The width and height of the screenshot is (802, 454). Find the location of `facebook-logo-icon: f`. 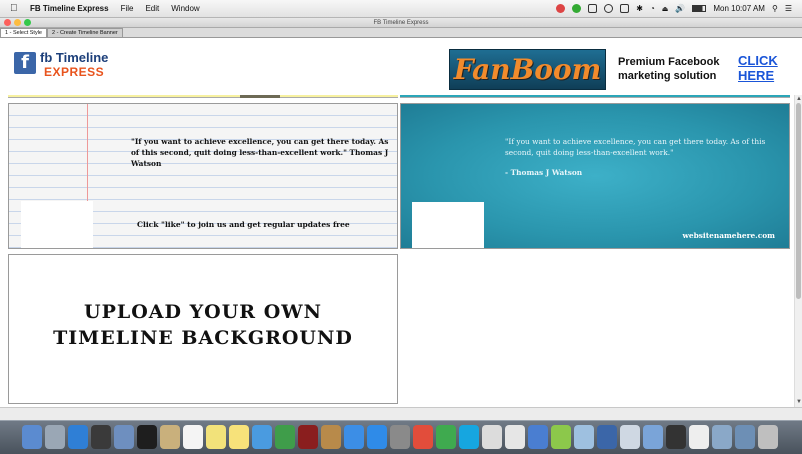

facebook-logo-icon: f is located at coordinates (25, 63).